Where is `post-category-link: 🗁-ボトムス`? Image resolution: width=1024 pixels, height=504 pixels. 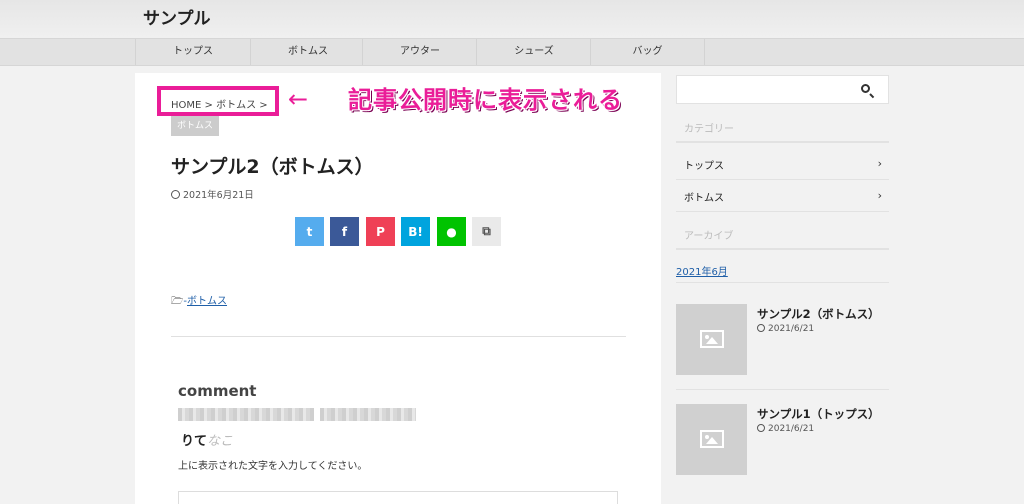
post-category-link: 🗁-ボトムス is located at coordinates (199, 301).